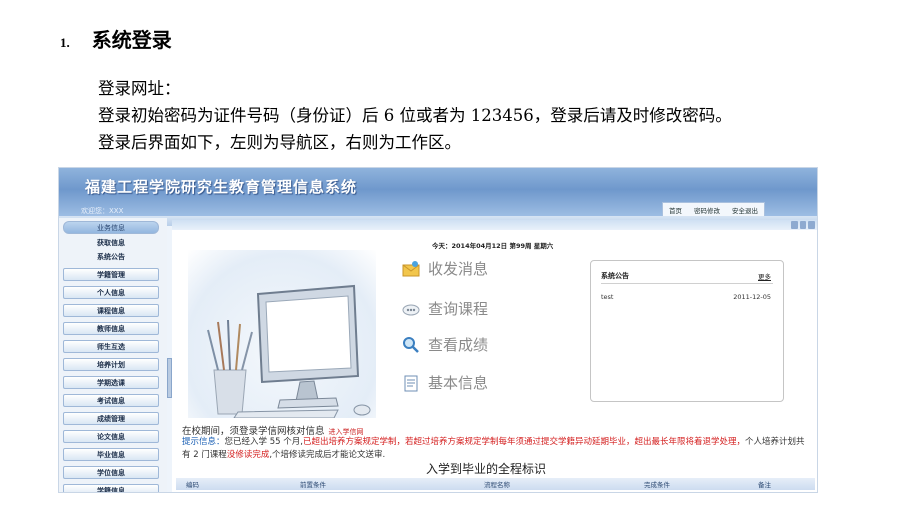 This screenshot has height=509, width=915. Describe the element at coordinates (687, 283) in the screenshot. I see `divider` at that location.